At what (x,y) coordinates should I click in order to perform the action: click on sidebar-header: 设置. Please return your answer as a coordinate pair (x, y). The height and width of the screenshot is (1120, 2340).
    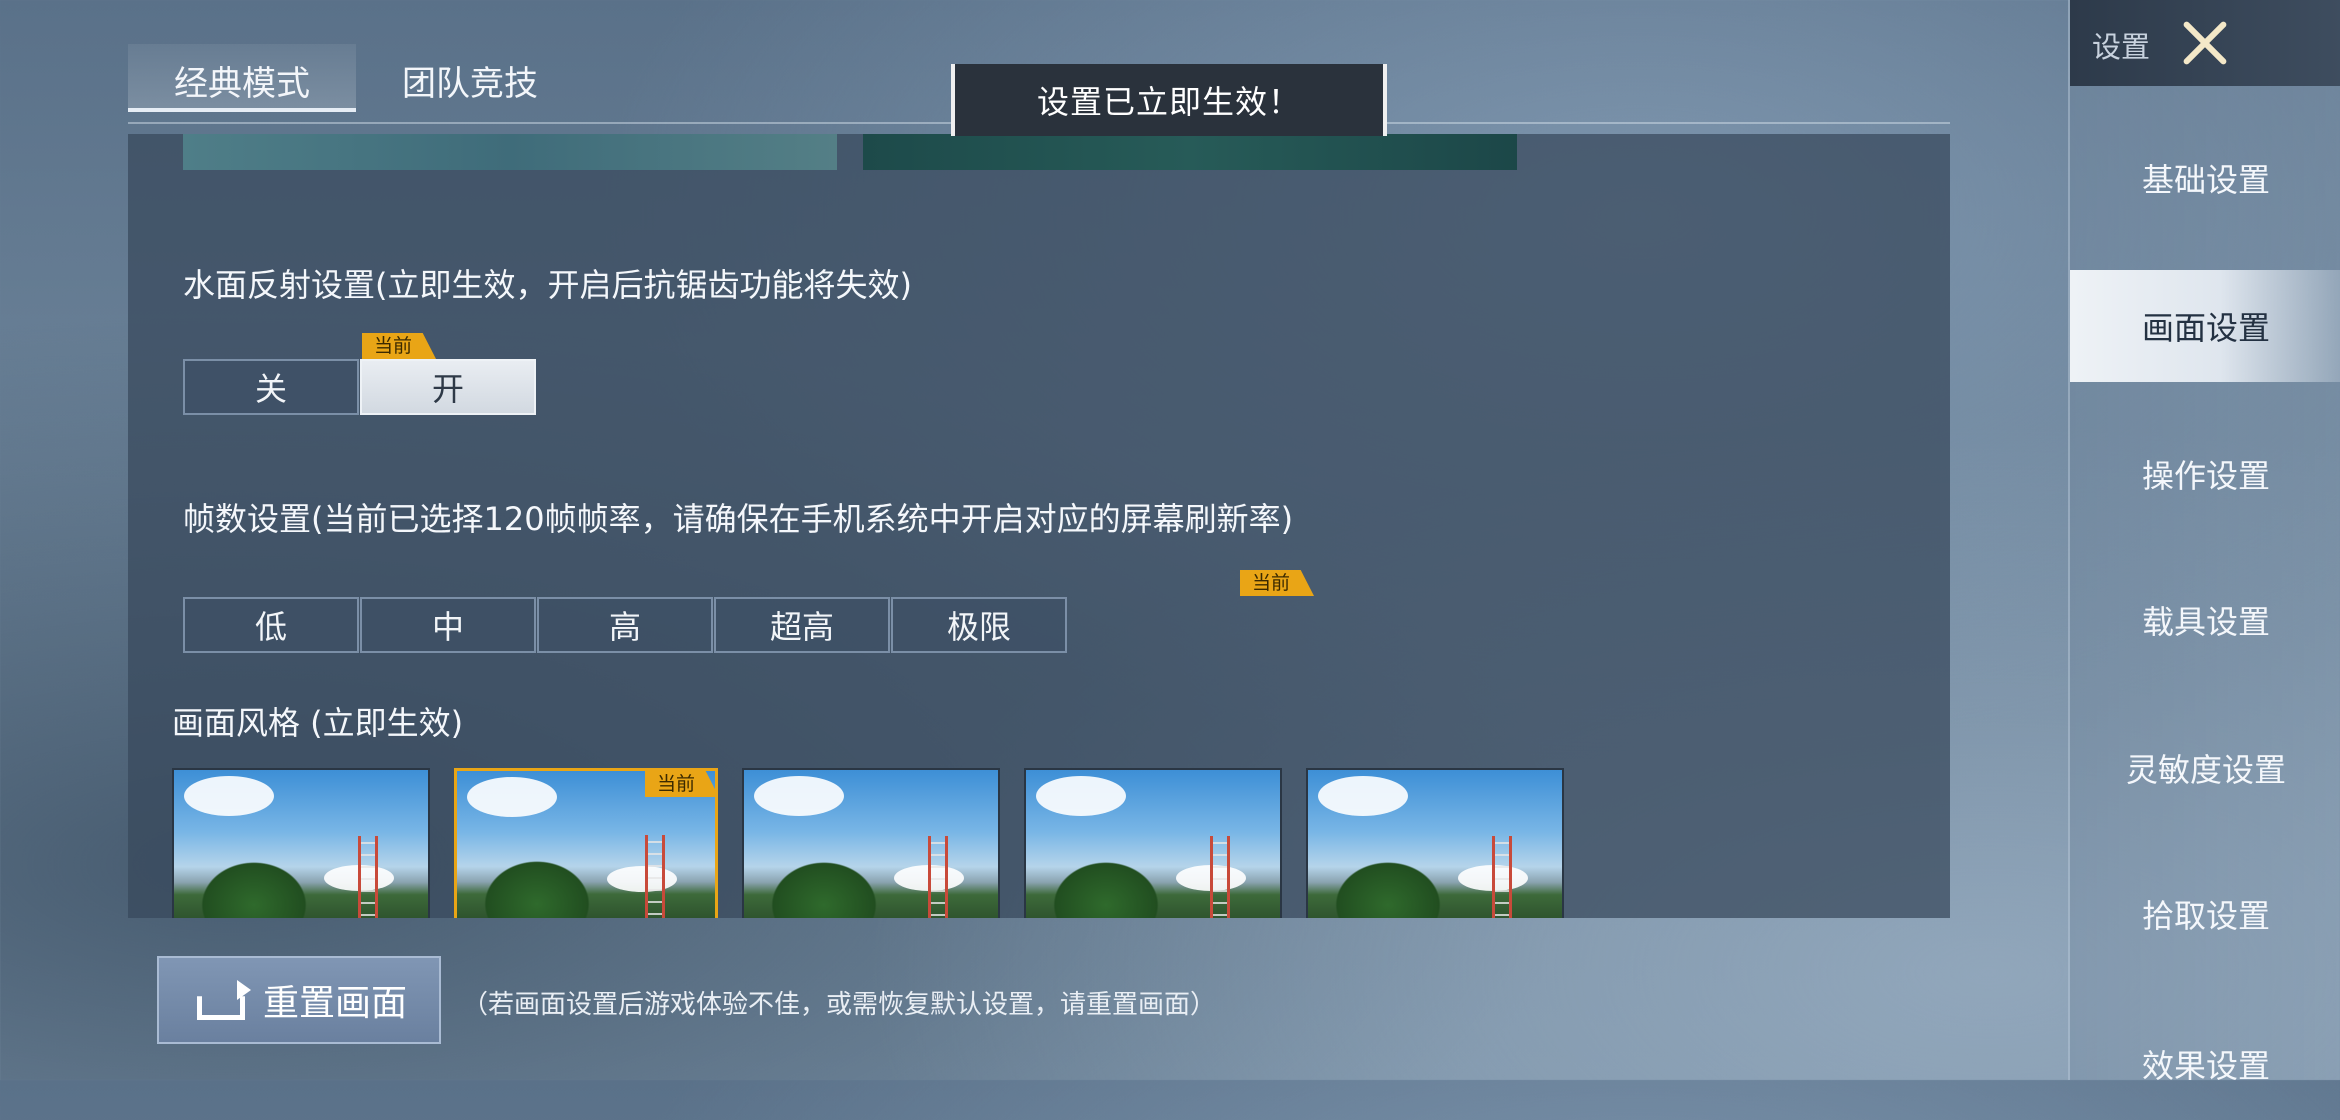
    Looking at the image, I should click on (2205, 43).